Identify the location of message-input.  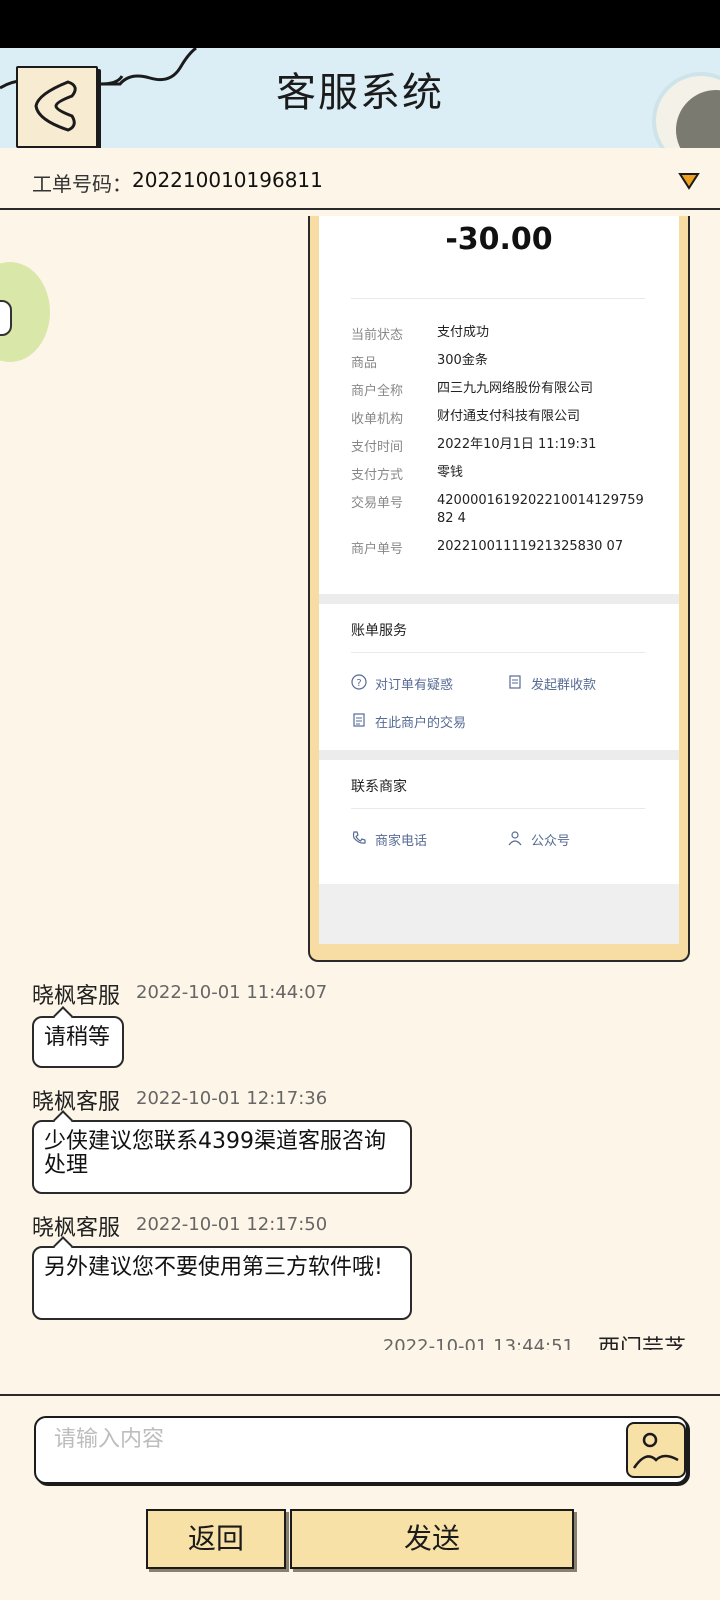
(334, 1439).